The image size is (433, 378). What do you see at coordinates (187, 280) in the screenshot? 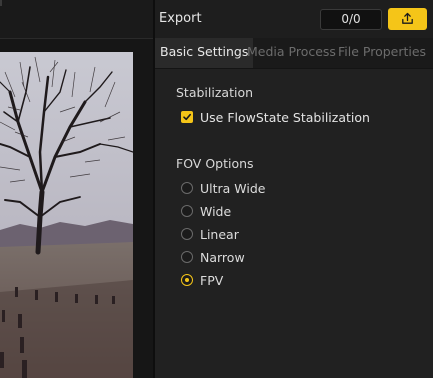
I see `radio-fpv` at bounding box center [187, 280].